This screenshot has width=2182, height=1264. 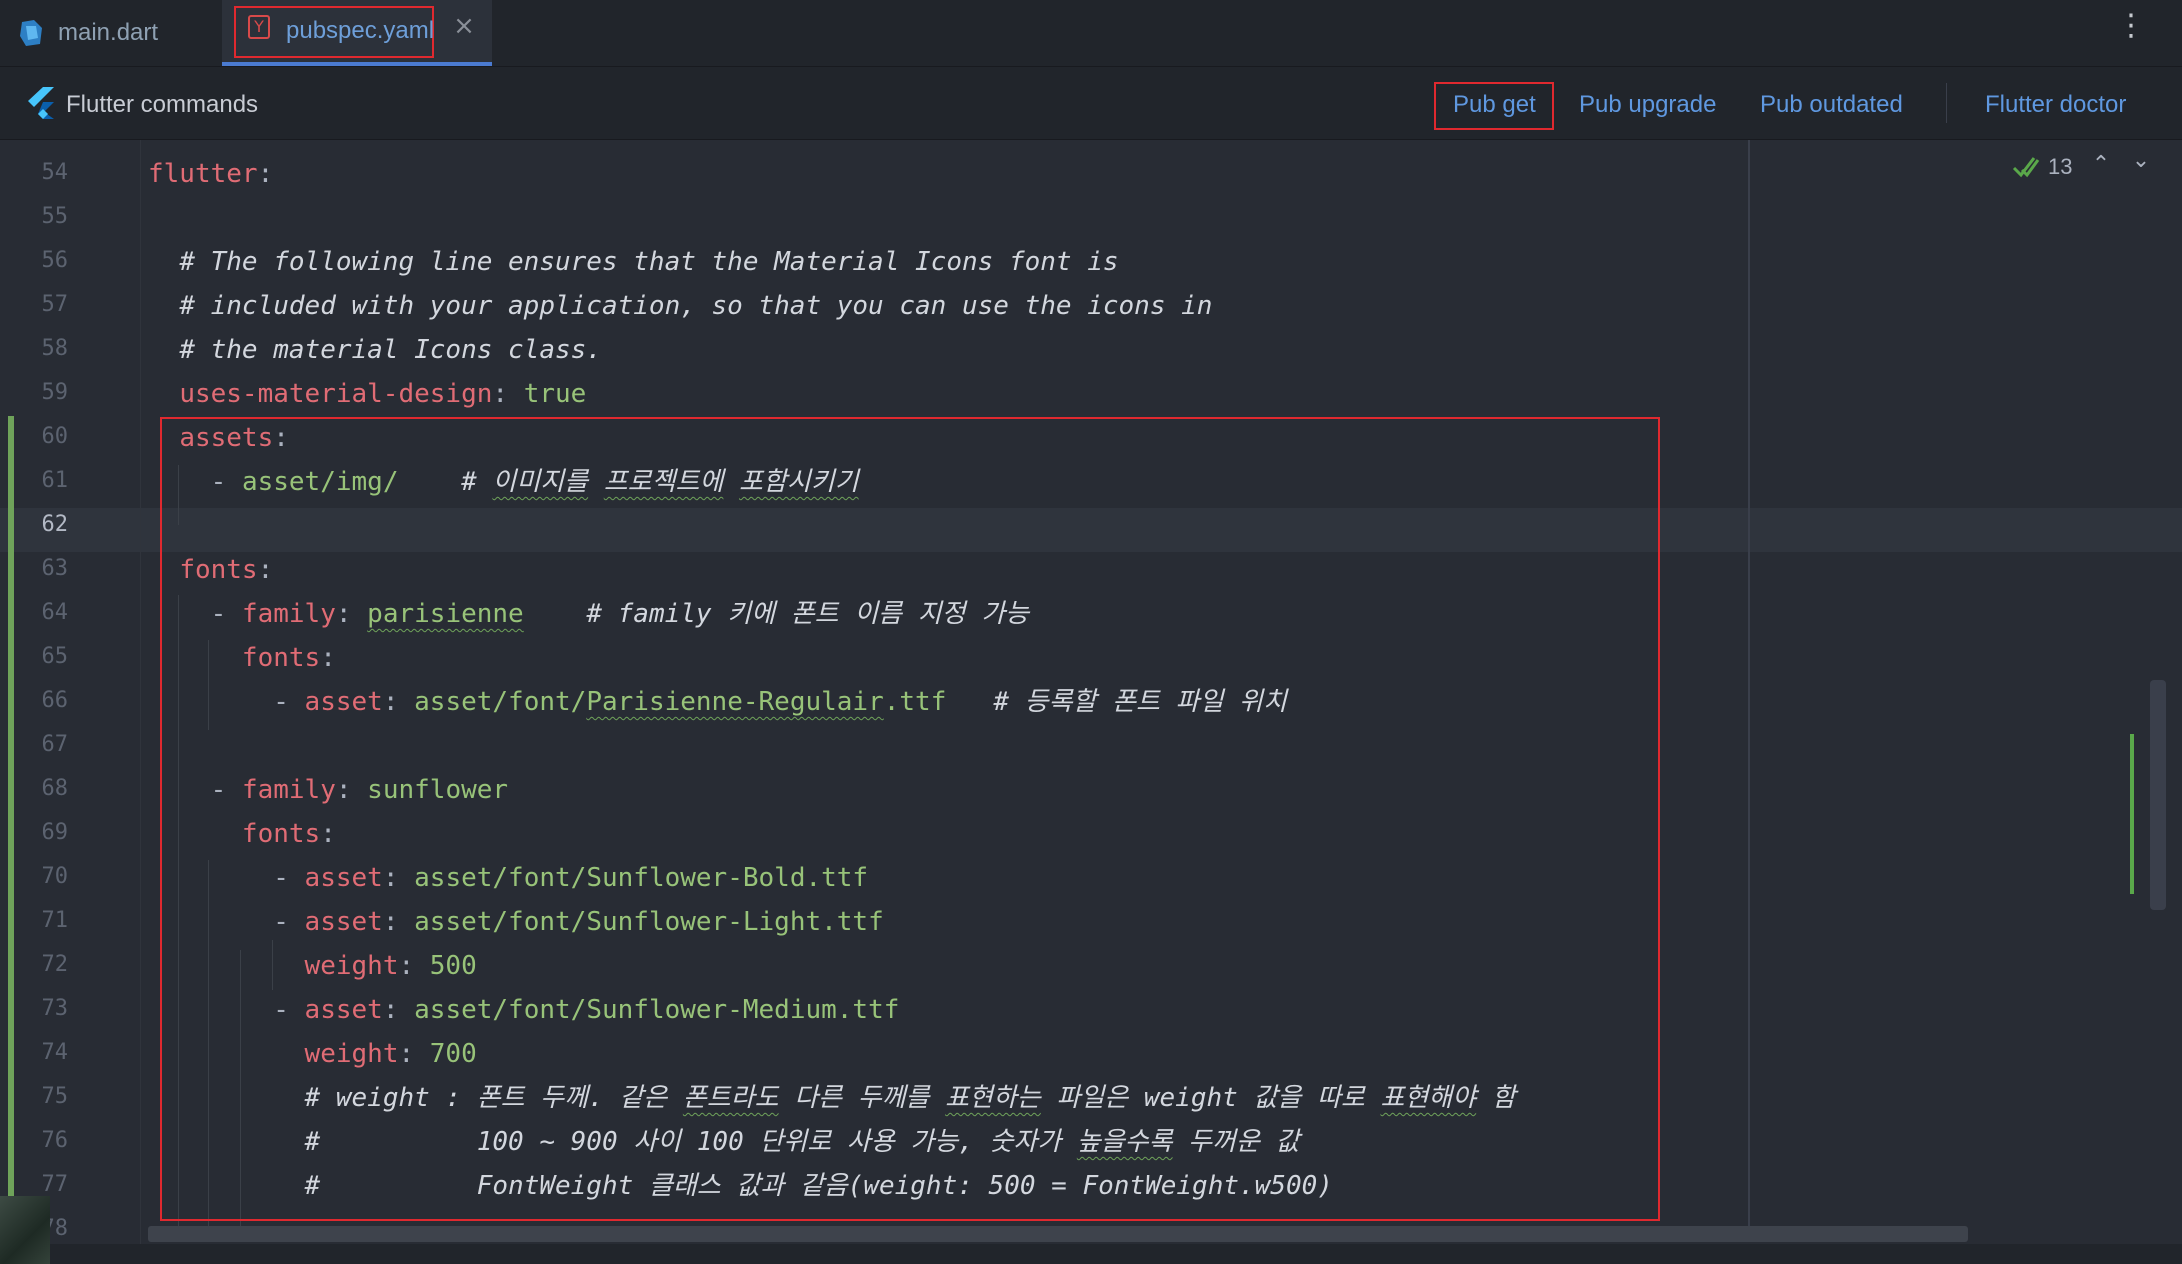 I want to click on vcs-change-marker, so click(x=11, y=806).